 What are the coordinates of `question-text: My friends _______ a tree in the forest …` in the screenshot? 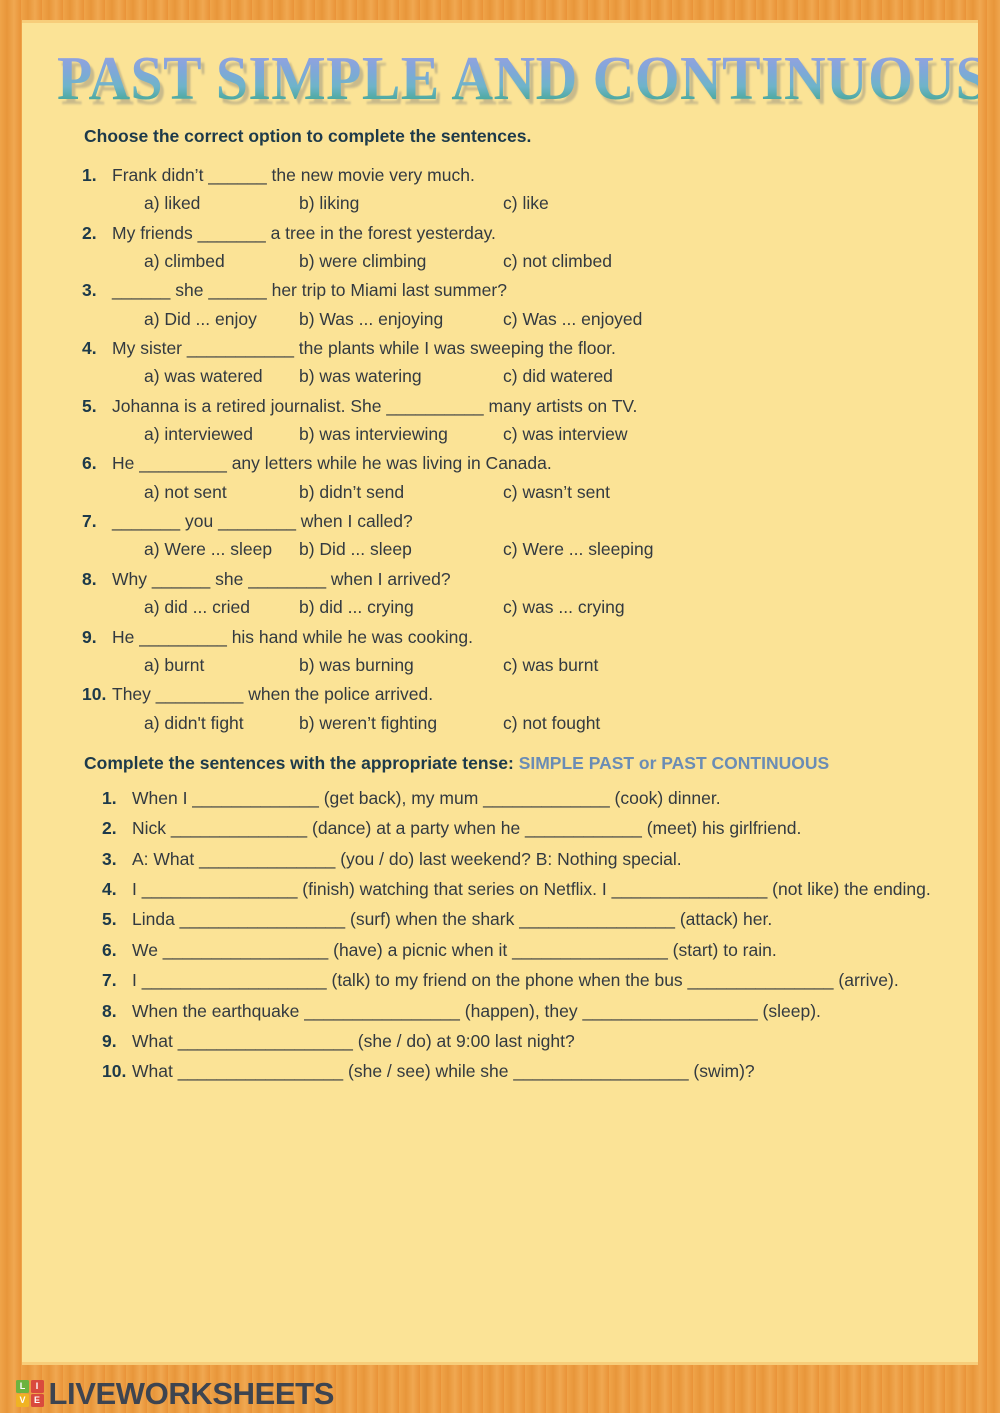 It's located at (304, 232).